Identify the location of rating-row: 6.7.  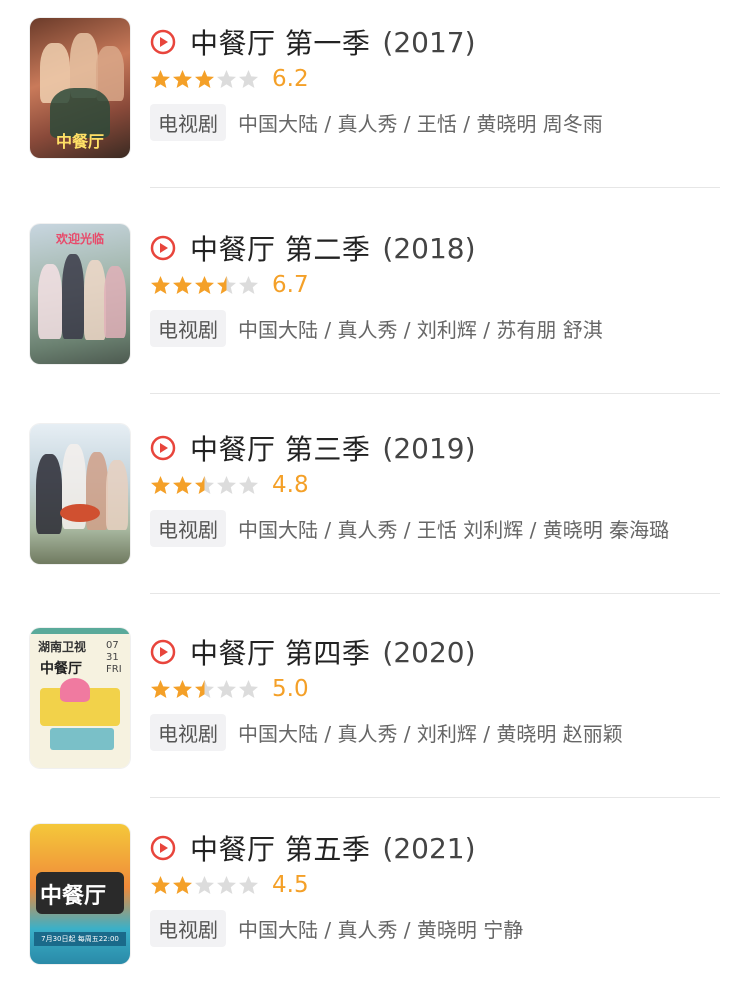
(229, 285).